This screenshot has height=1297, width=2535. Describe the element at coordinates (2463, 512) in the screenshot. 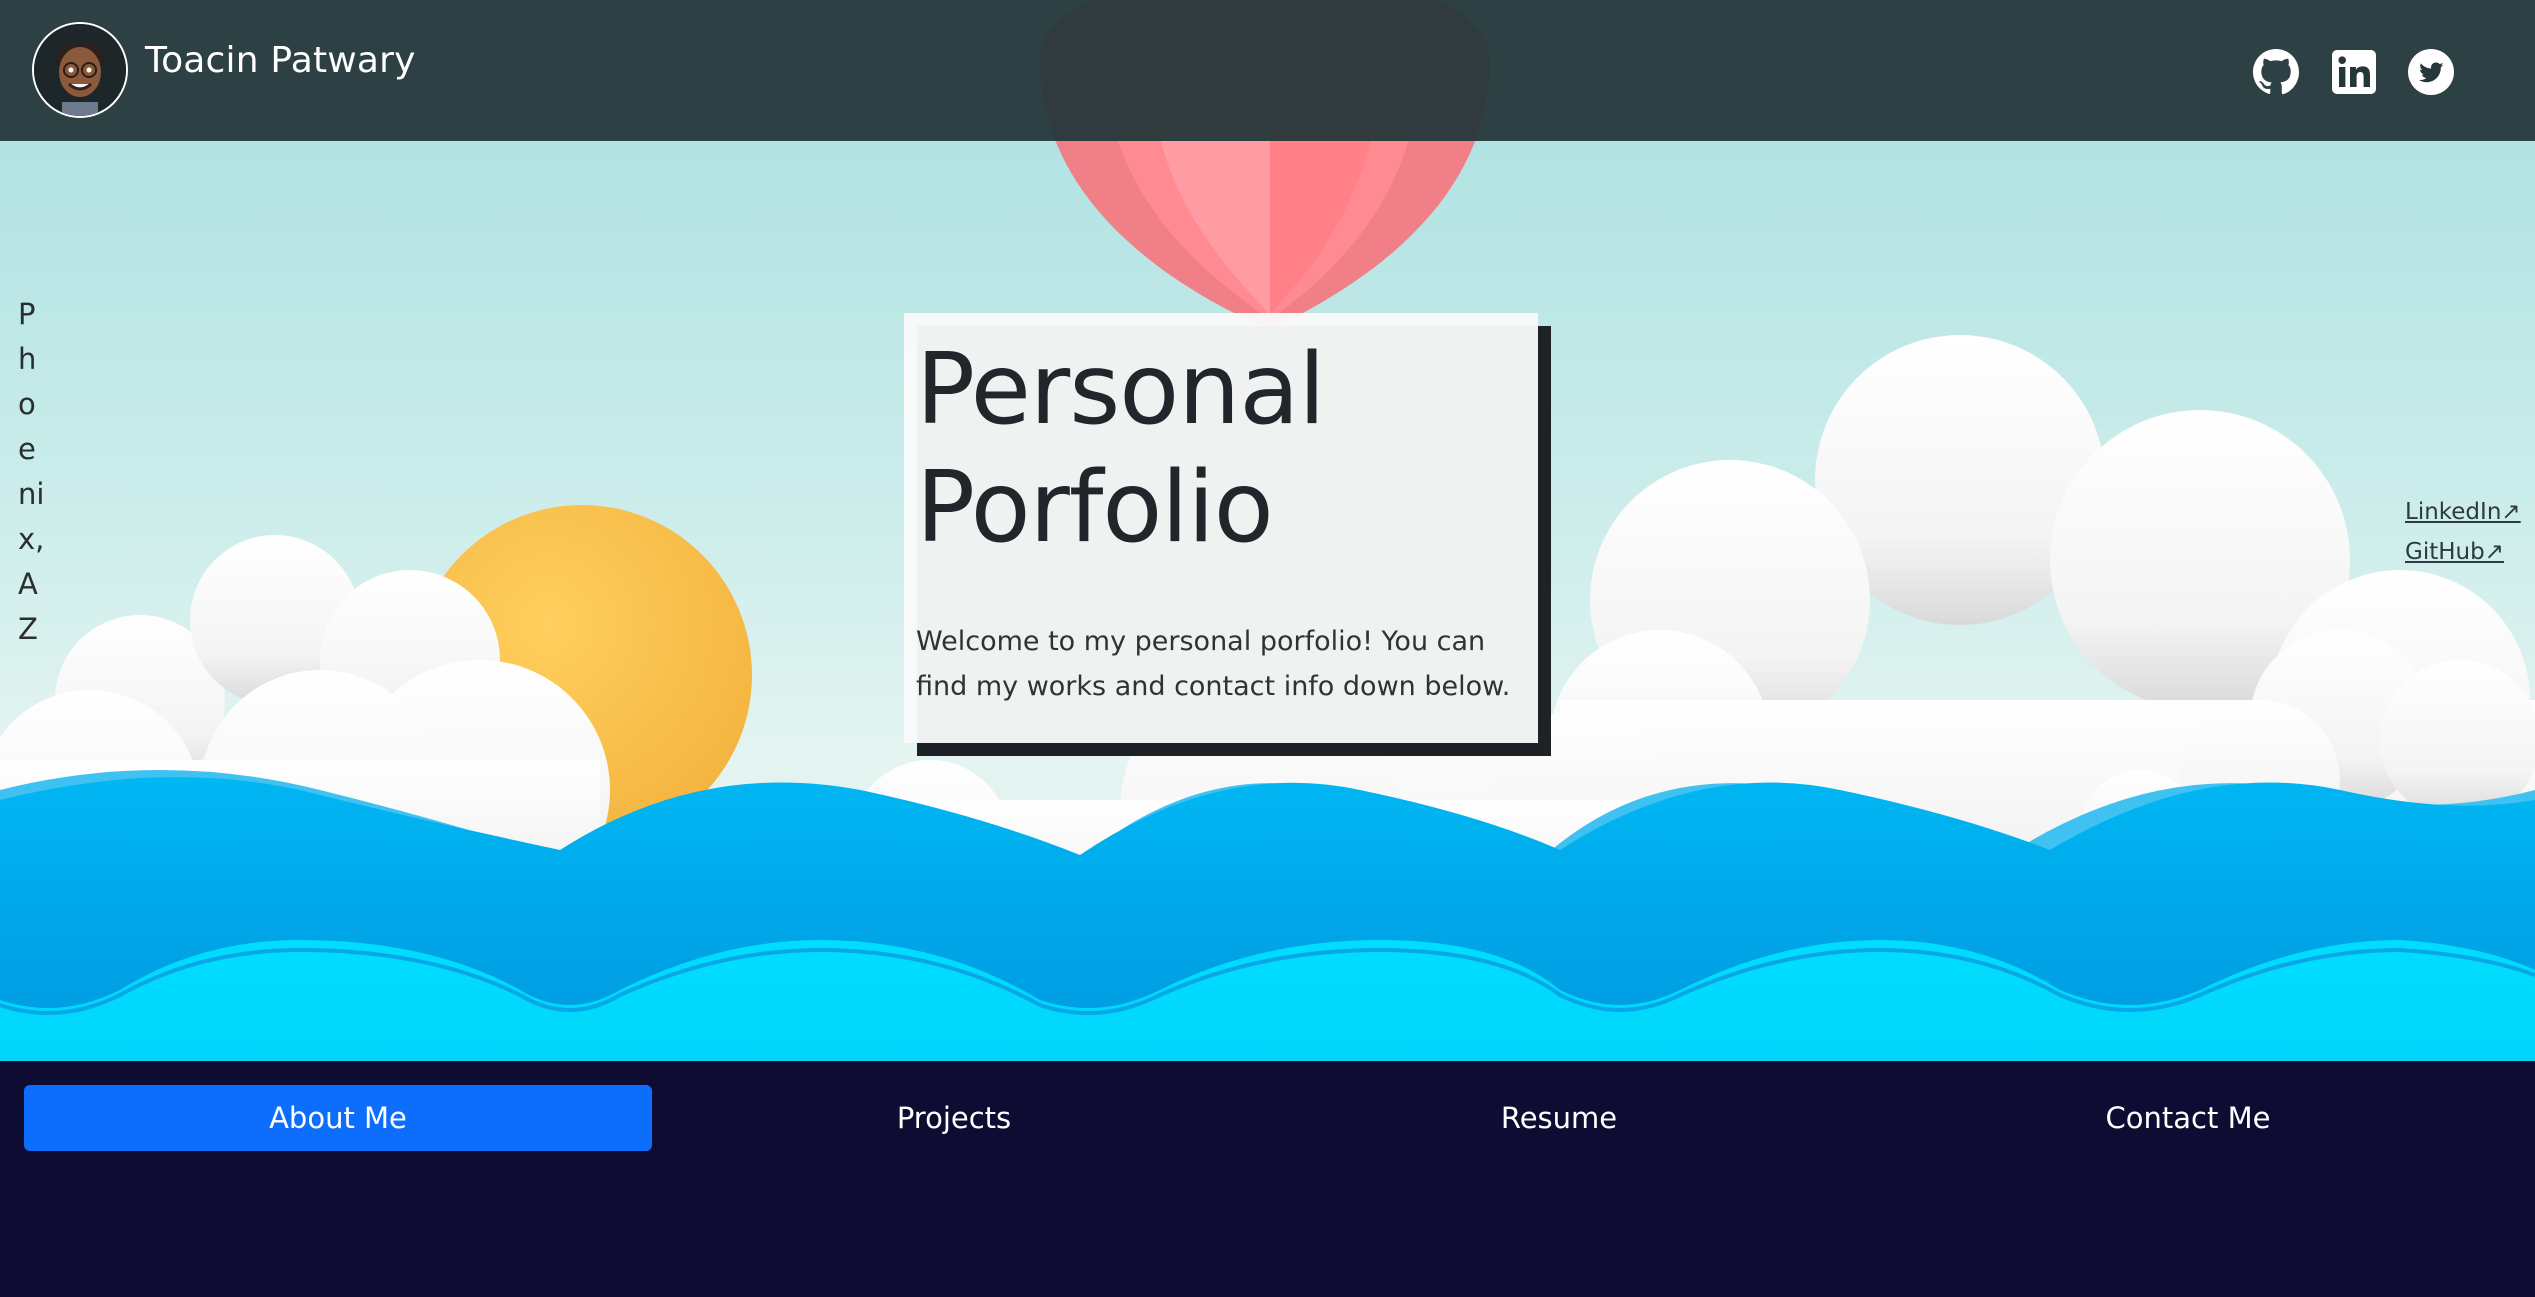

I see `linkedin-side-link: LinkedIn↗` at that location.